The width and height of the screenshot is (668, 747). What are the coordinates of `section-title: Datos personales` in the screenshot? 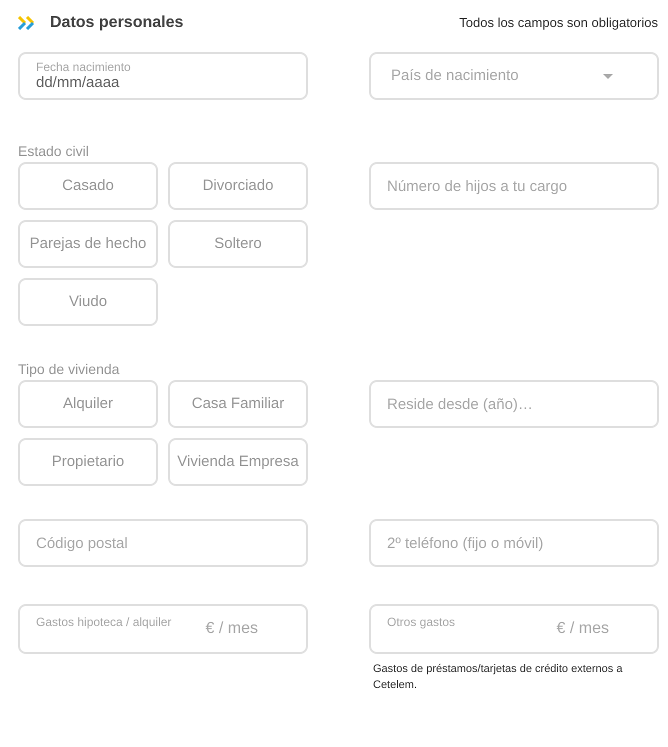 It's located at (117, 23).